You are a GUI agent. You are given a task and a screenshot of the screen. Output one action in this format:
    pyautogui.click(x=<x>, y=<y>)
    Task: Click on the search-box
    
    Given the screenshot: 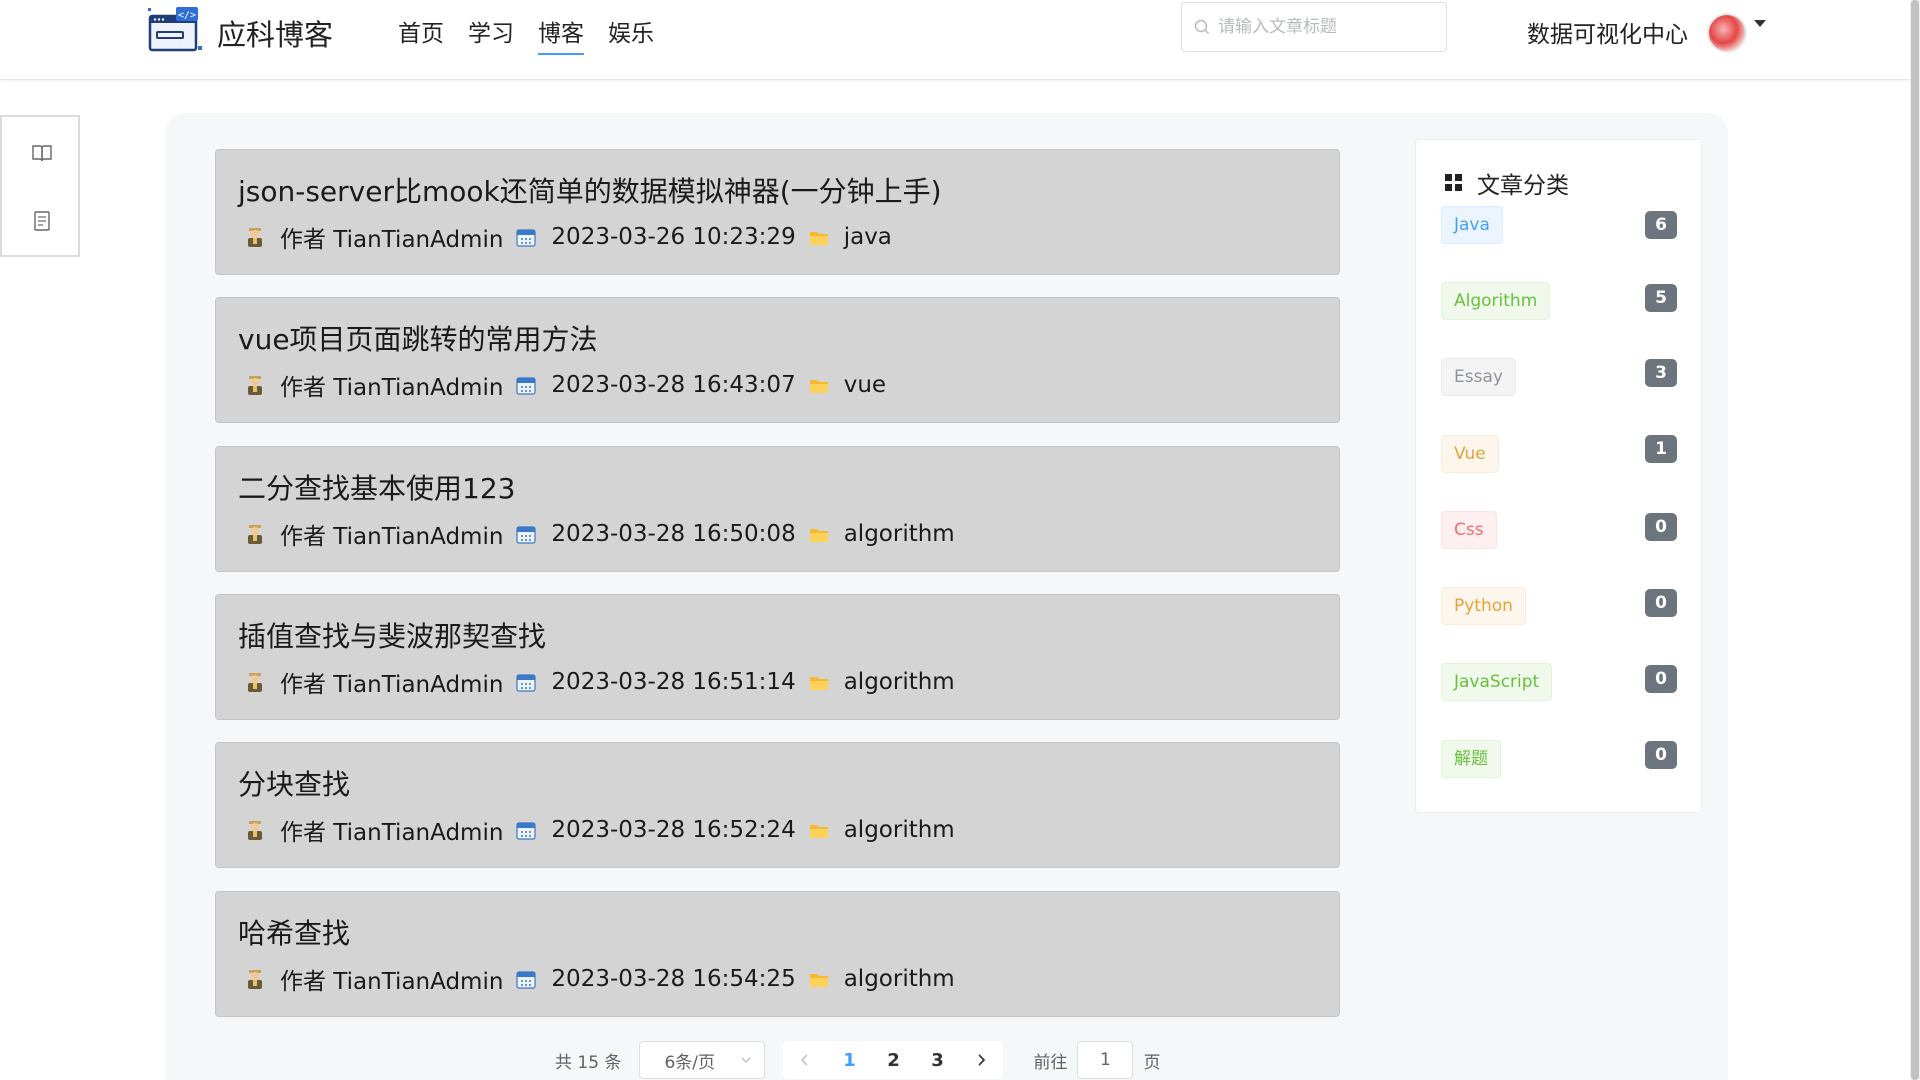 What is the action you would take?
    pyautogui.click(x=1314, y=27)
    